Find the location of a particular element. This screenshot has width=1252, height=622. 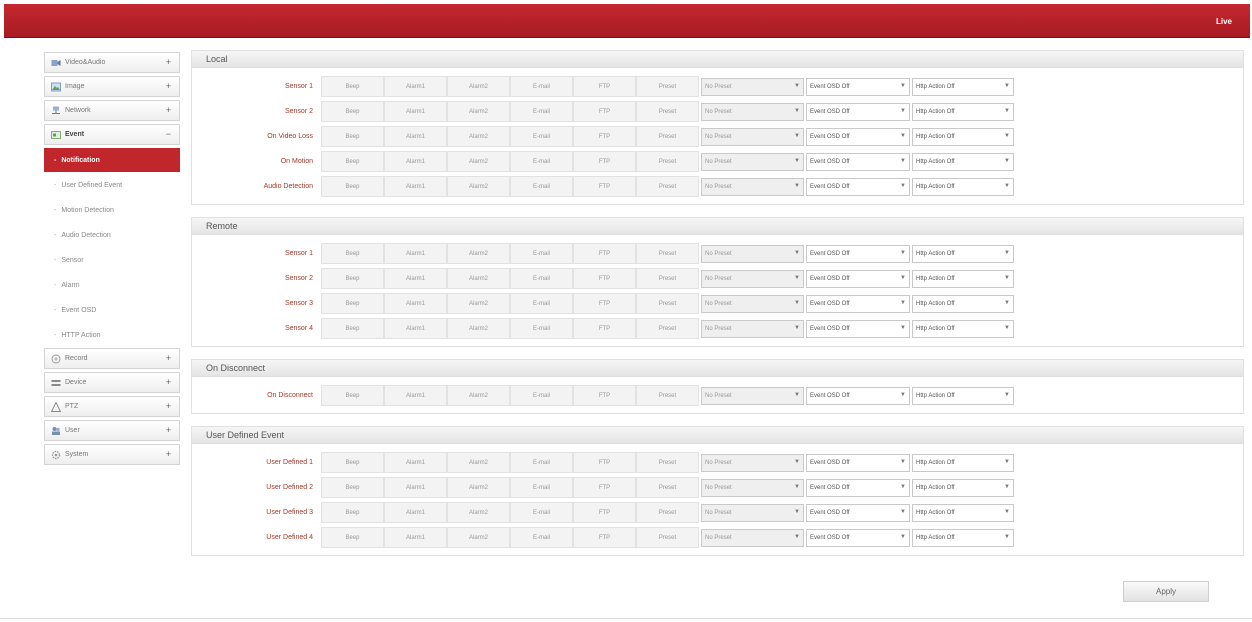

menu-video-audio: Video&Audio + is located at coordinates (112, 62).